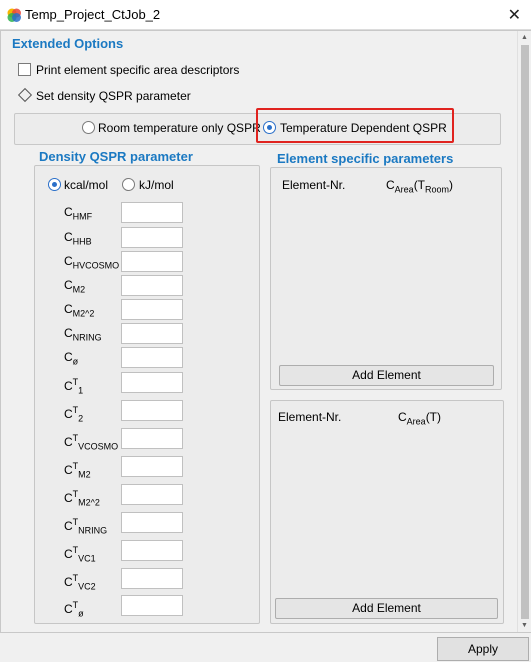  Describe the element at coordinates (524, 625) in the screenshot. I see `scroll-down-icon: ▼` at that location.